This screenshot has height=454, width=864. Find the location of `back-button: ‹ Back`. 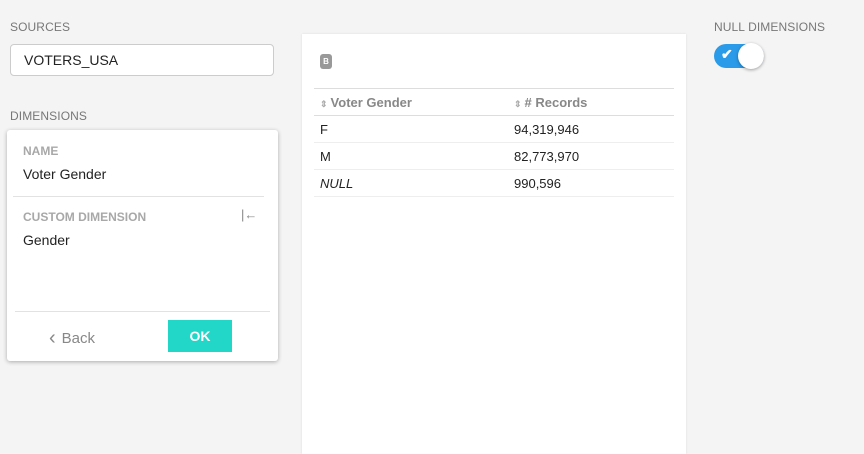

back-button: ‹ Back is located at coordinates (72, 338).